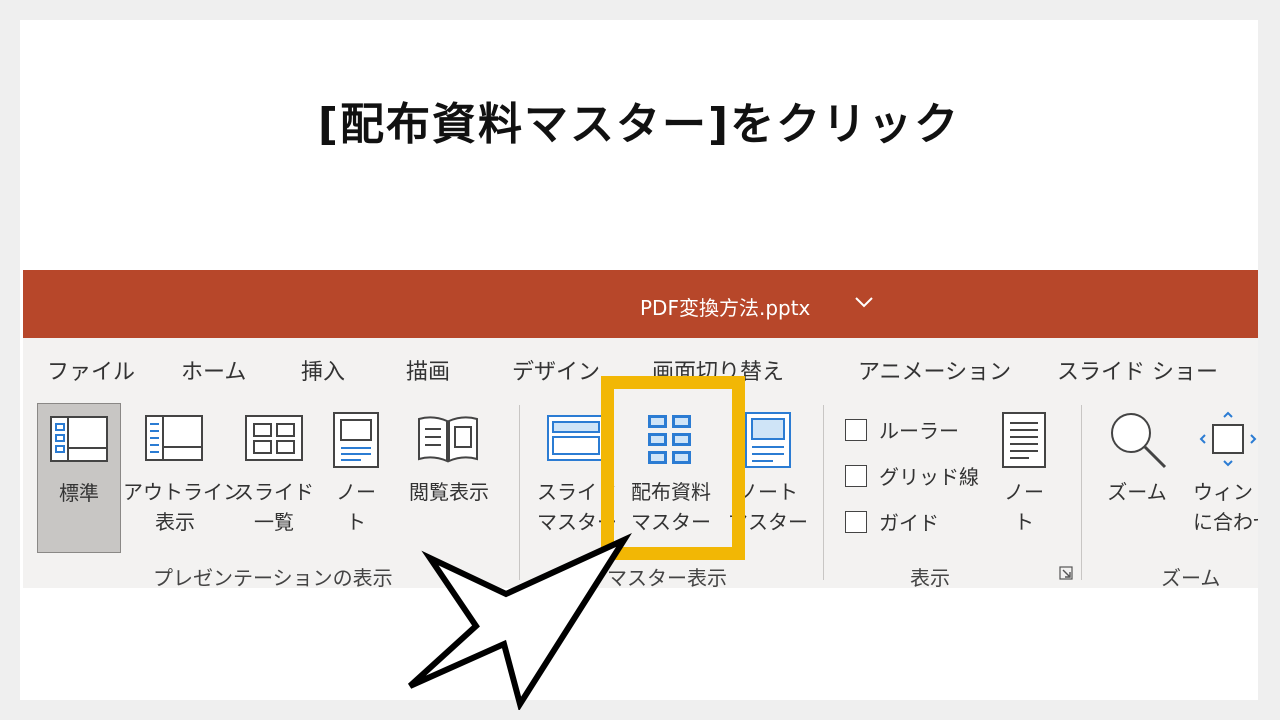 This screenshot has height=720, width=1280. What do you see at coordinates (1228, 439) in the screenshot?
I see `fit-to-window-icon` at bounding box center [1228, 439].